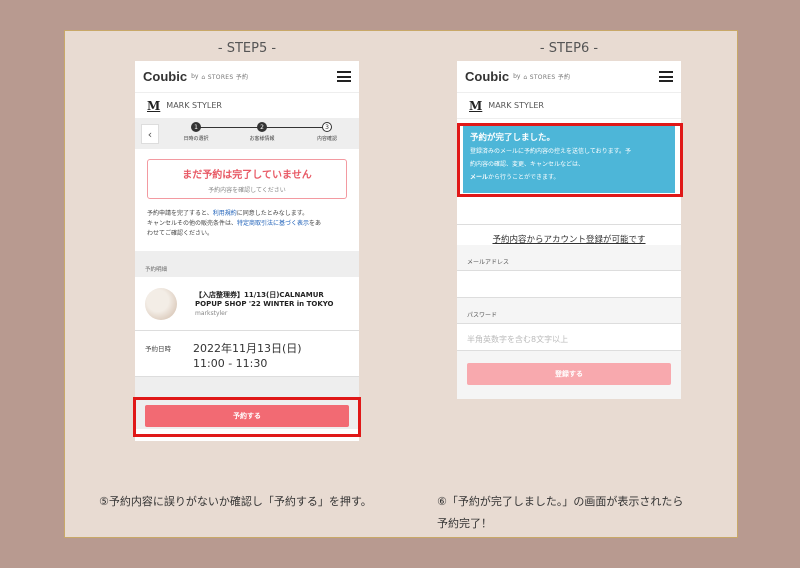  What do you see at coordinates (247, 48) in the screenshot?
I see `step5-heading: - STEP5 -` at bounding box center [247, 48].